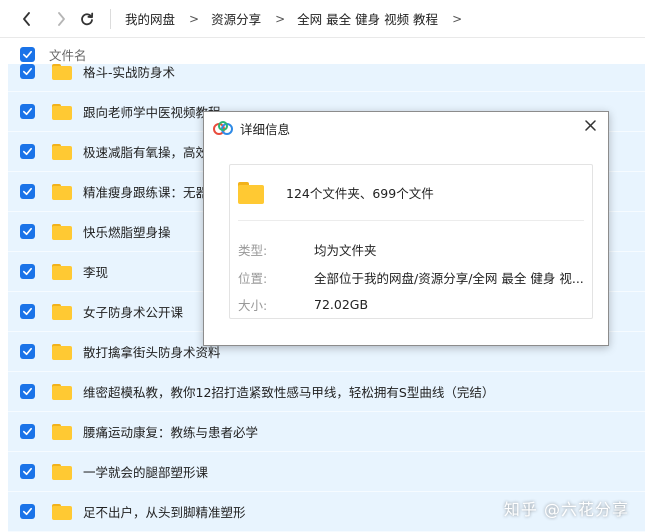  Describe the element at coordinates (127, 231) in the screenshot. I see `file-name: 快乐燃脂塑身操` at that location.